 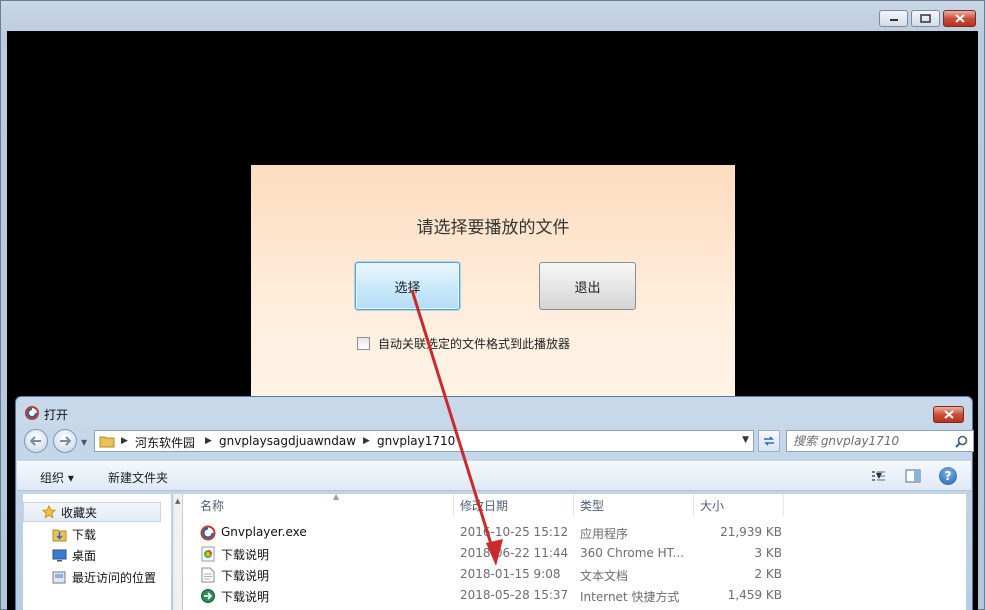 What do you see at coordinates (208, 575) in the screenshot?
I see `text-file-icon` at bounding box center [208, 575].